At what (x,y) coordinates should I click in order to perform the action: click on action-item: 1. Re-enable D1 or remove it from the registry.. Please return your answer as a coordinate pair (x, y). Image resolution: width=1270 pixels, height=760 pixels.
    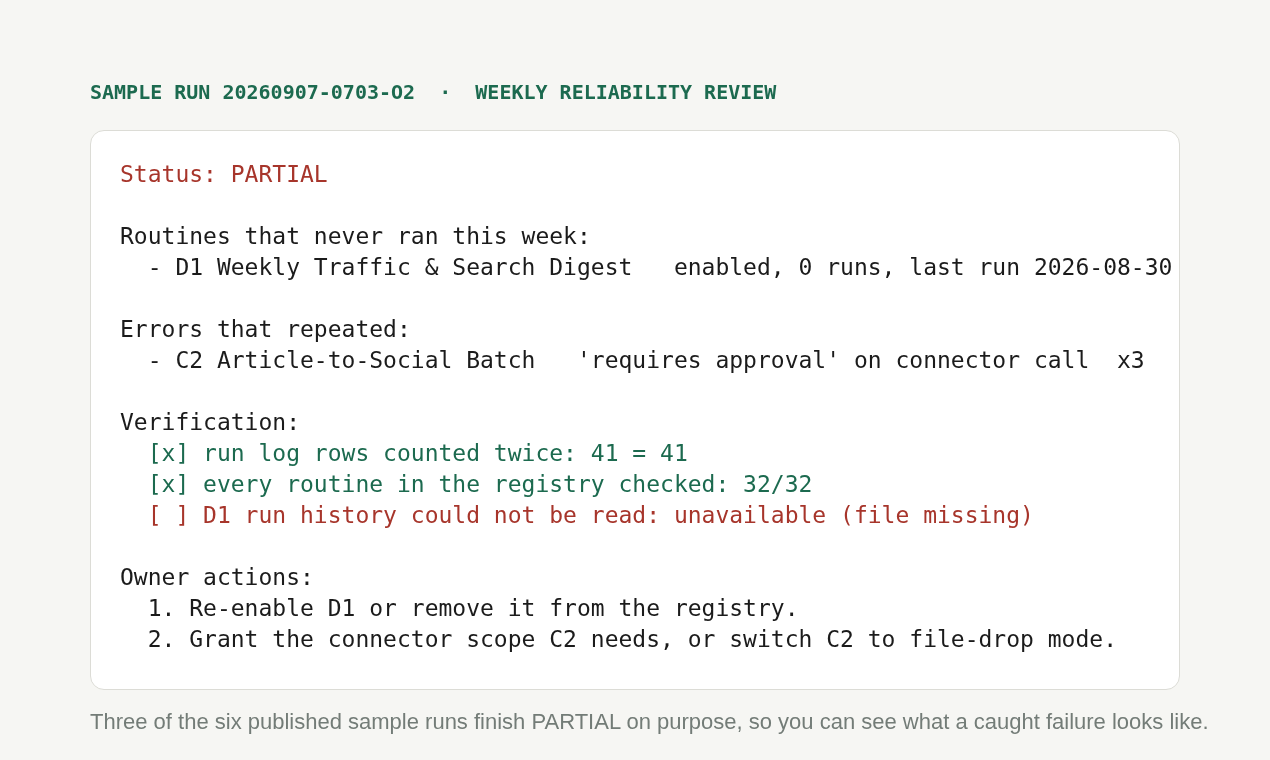
    Looking at the image, I should click on (473, 608).